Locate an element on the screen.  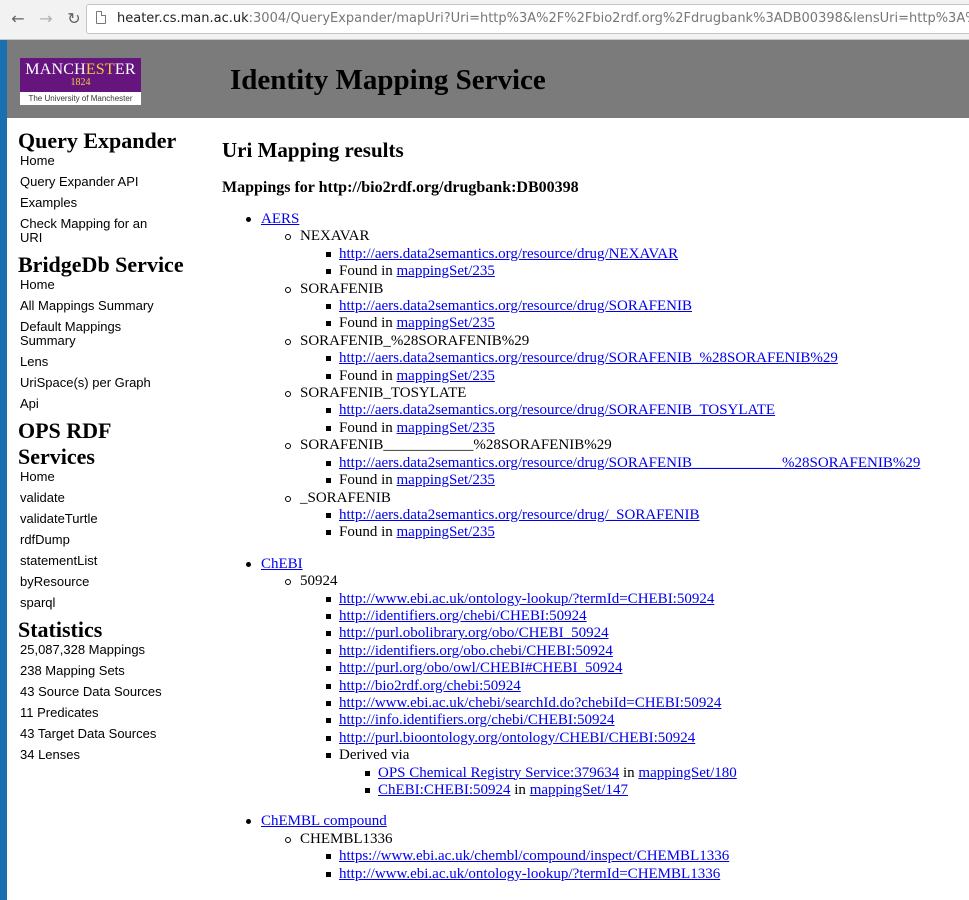
mapping-set-link: mappingSet/180 is located at coordinates (687, 773).